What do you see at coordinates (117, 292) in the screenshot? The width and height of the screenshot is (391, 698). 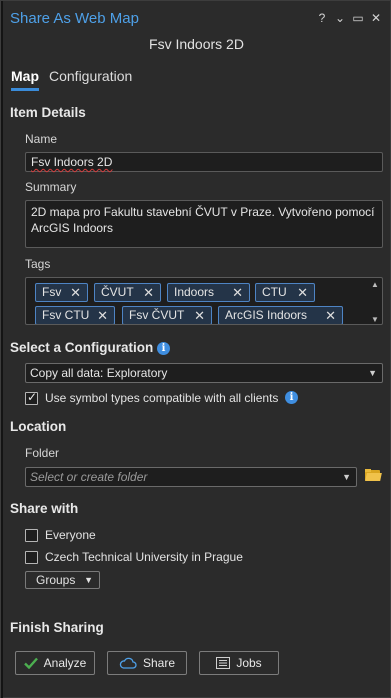 I see `tag-label: ČVUT` at bounding box center [117, 292].